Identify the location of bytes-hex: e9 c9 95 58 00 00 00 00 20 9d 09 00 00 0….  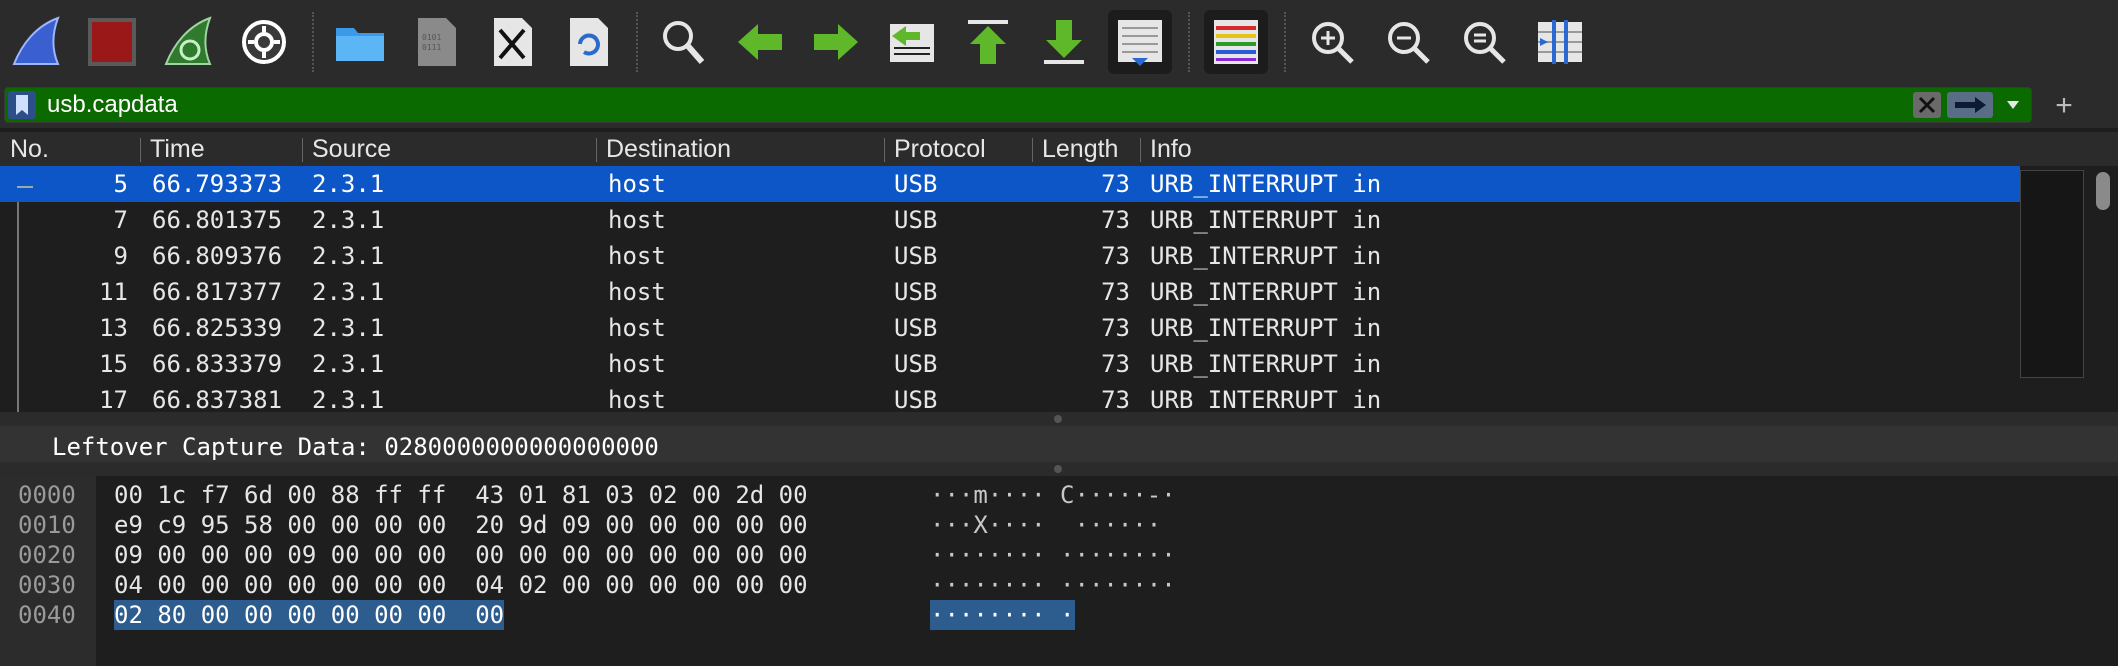
(461, 525).